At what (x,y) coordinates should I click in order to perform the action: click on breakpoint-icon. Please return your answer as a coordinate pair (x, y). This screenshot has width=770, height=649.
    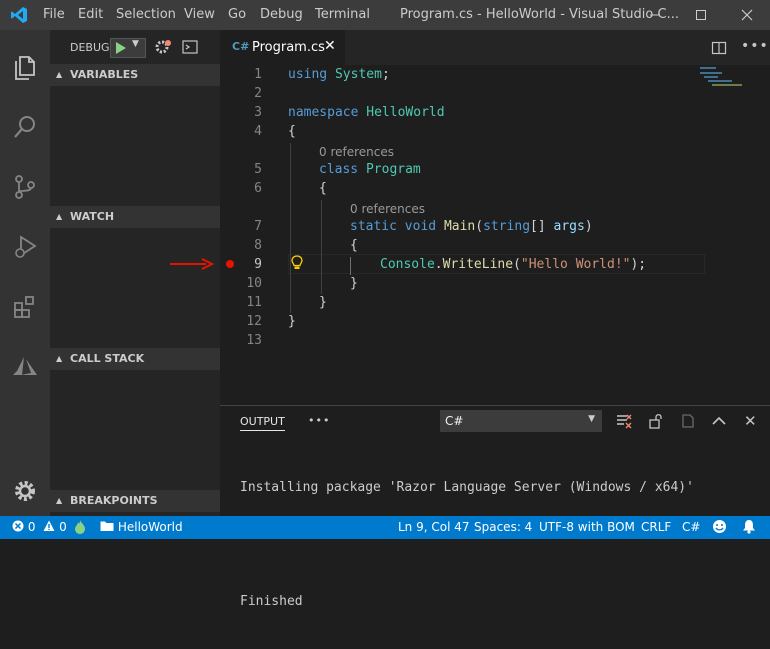
    Looking at the image, I should click on (230, 264).